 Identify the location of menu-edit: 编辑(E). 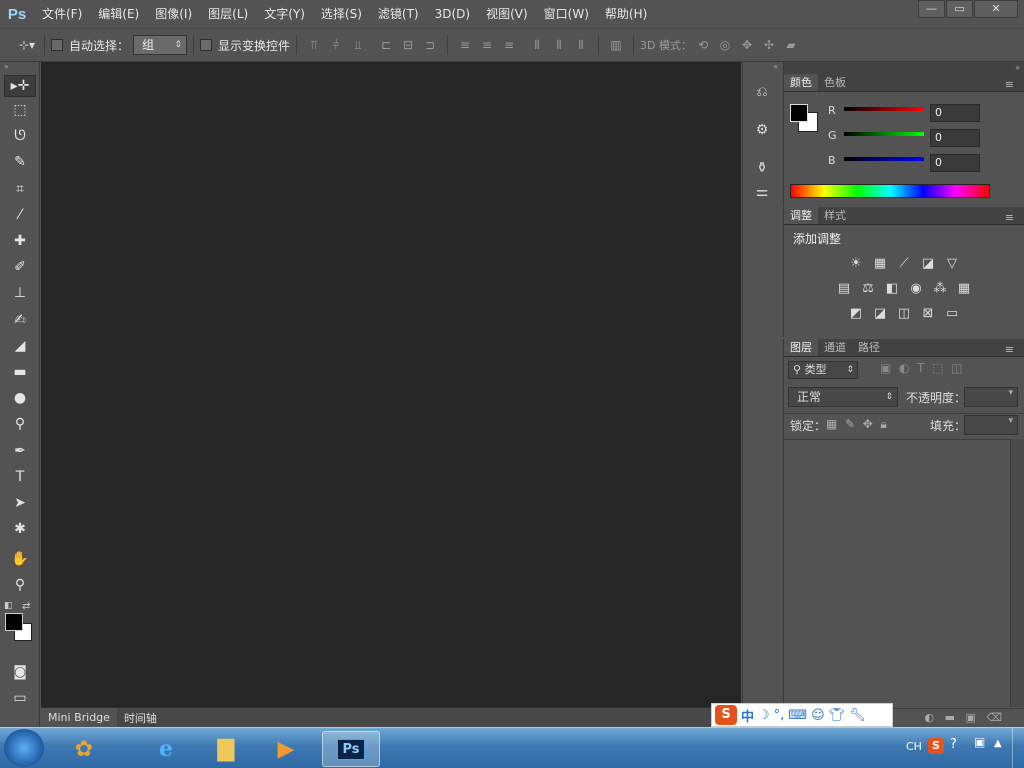
(118, 14).